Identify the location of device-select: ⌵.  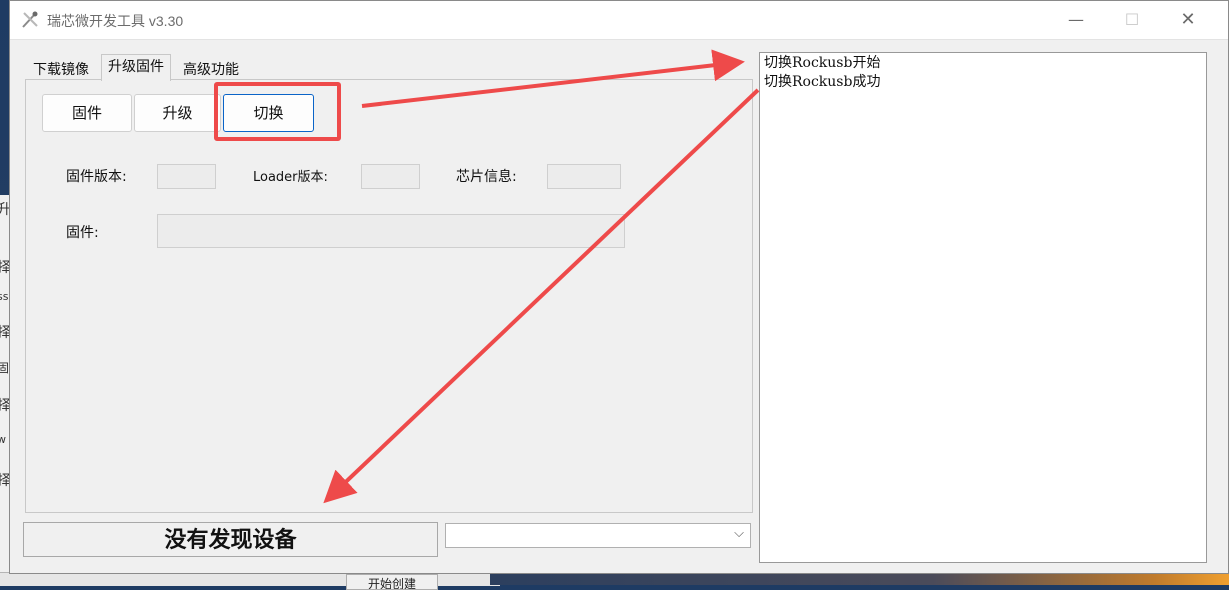
(598, 535).